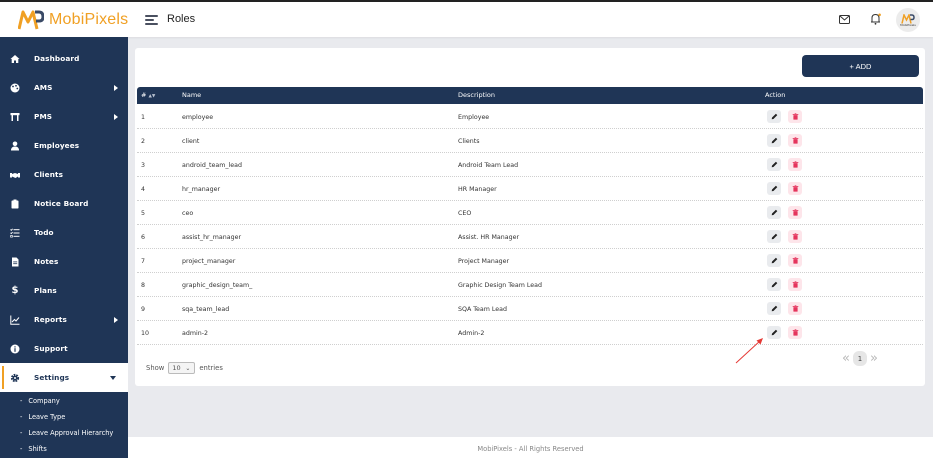 The image size is (933, 458). I want to click on sidebar-item-dashboard: Dashboard, so click(64, 58).